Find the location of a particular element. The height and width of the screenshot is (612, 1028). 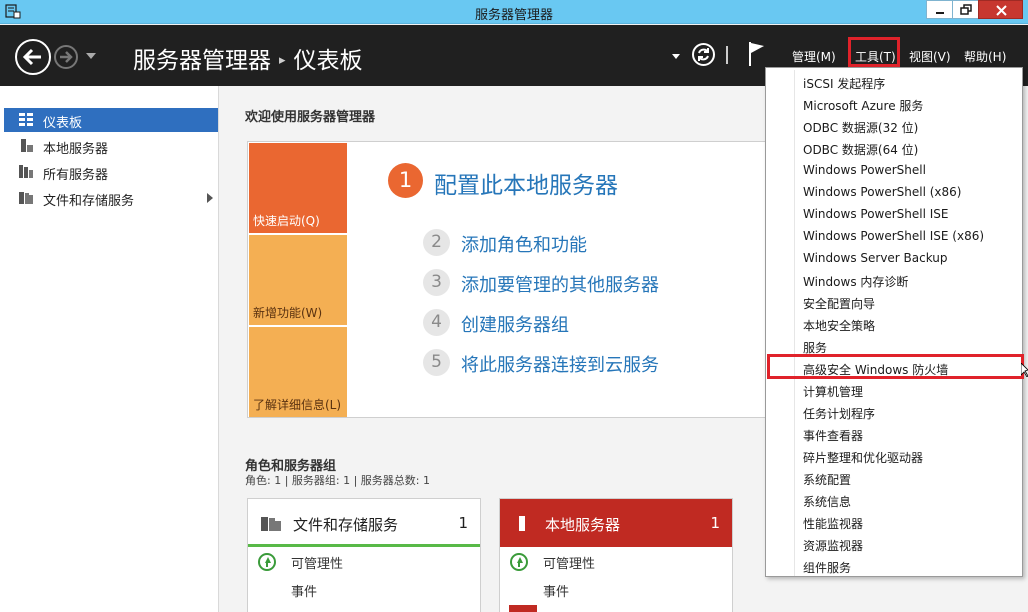

tools-menu-item: 系统配置 is located at coordinates (894, 478).